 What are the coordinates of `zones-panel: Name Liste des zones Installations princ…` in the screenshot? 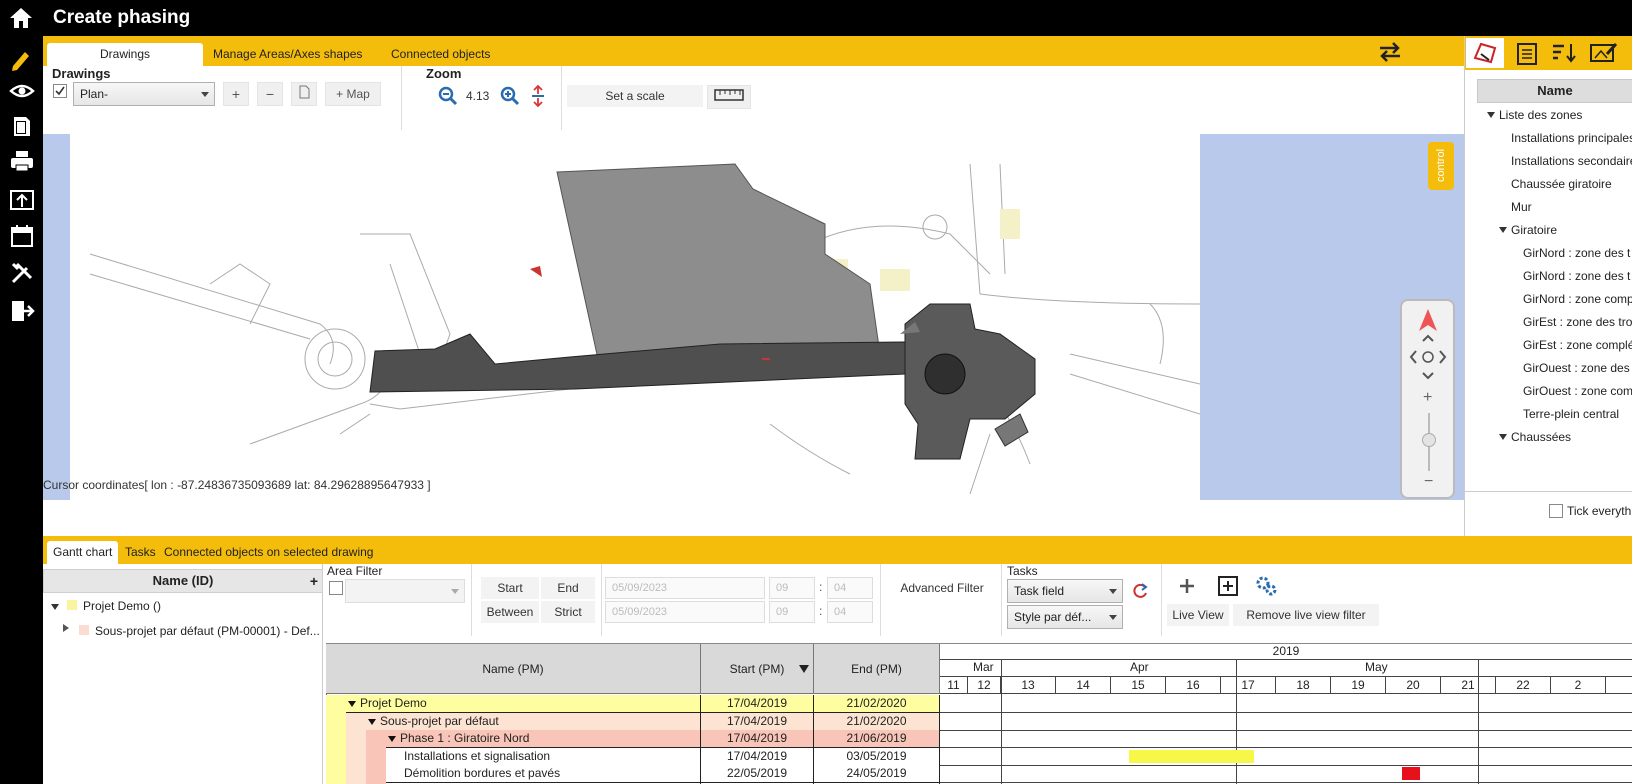 It's located at (1548, 286).